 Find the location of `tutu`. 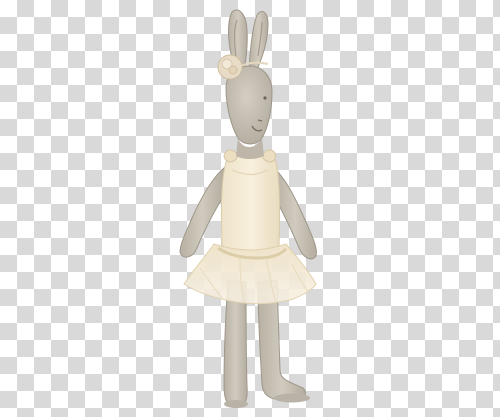

tutu is located at coordinates (250, 274).